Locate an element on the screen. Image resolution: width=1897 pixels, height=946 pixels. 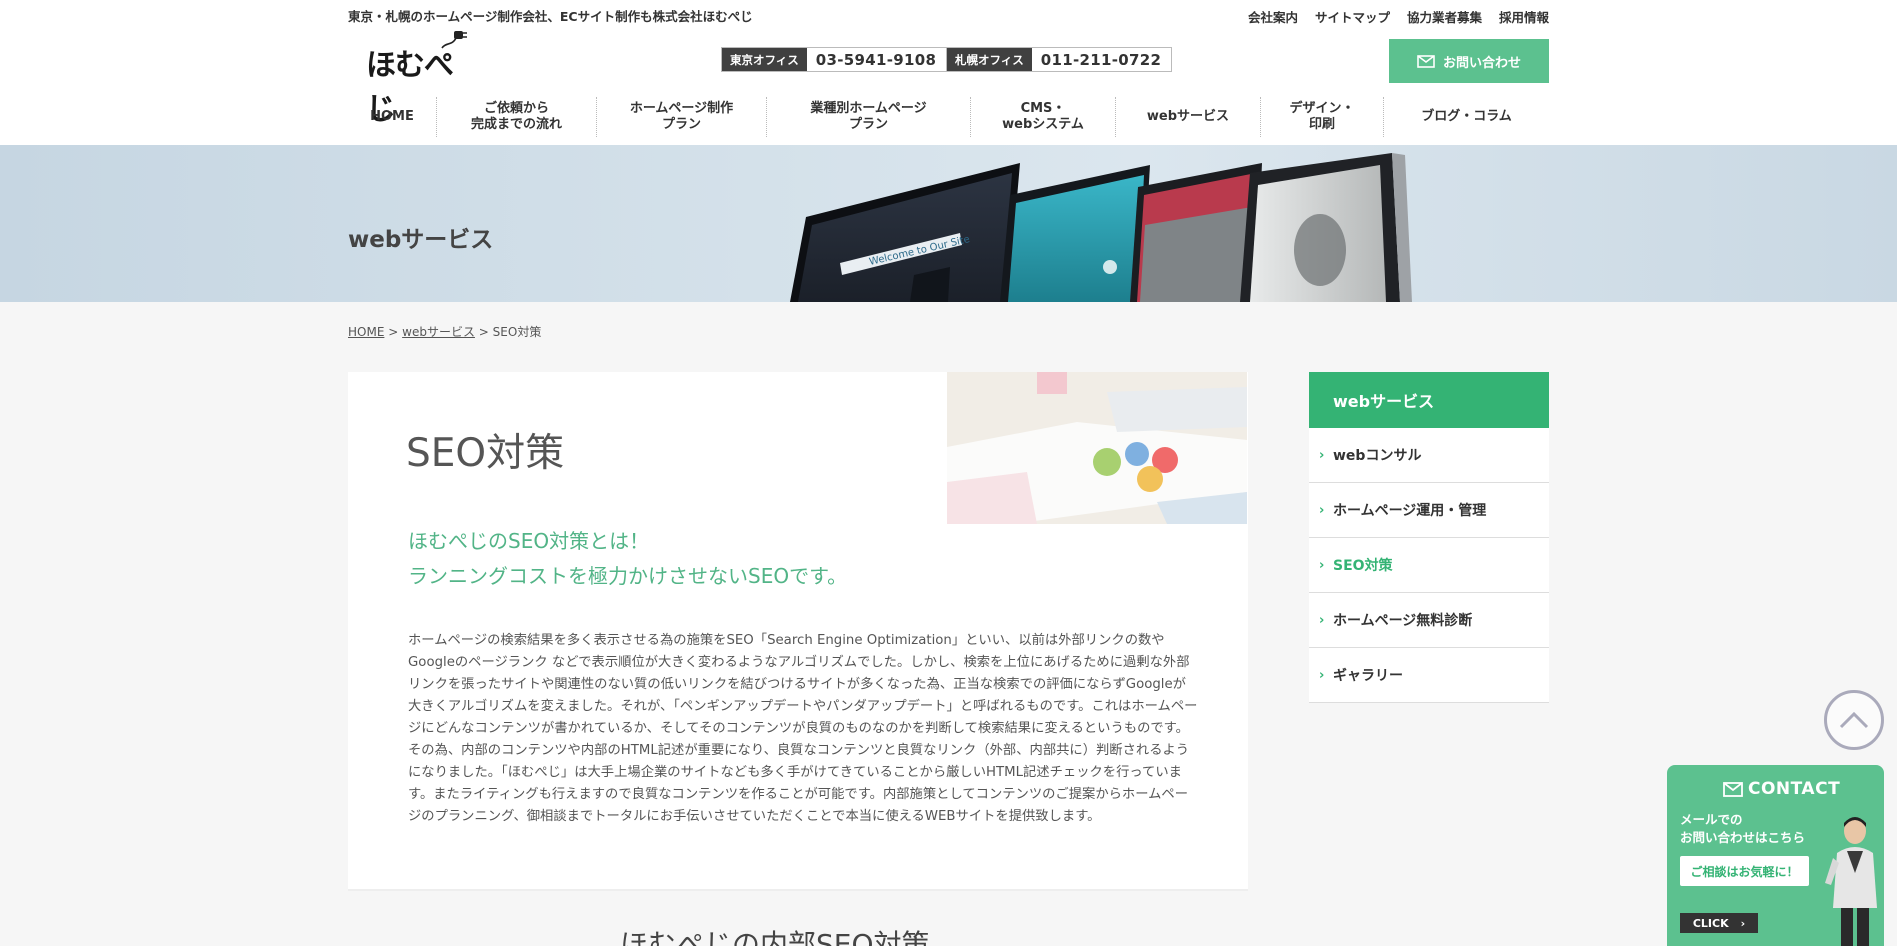
nav-design: デザイン・ 印刷 is located at coordinates (1322, 116).